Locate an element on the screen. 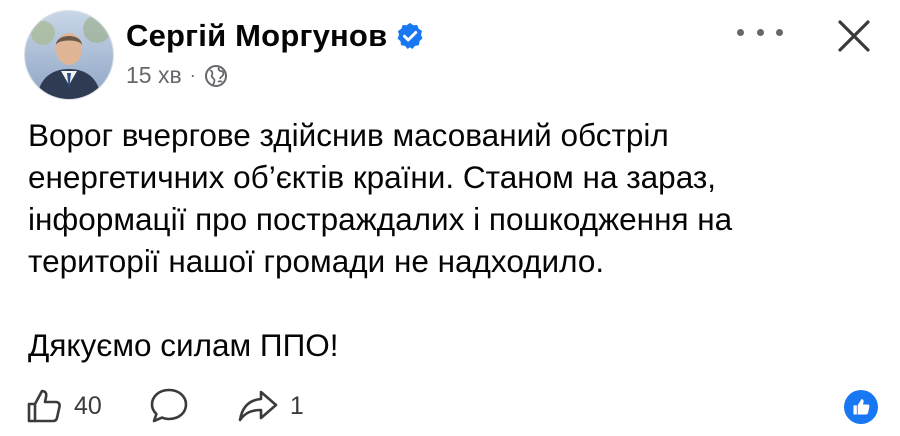 The height and width of the screenshot is (436, 900). action-bar: 40 1 is located at coordinates (187, 406).